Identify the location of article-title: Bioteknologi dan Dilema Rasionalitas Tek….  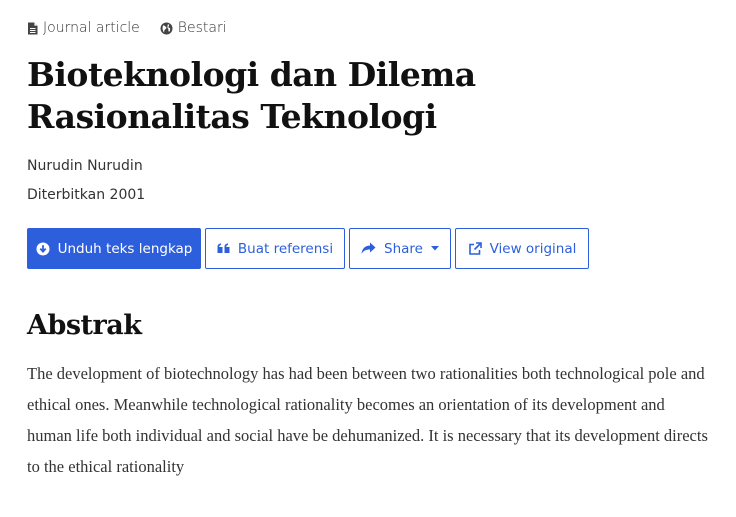
(251, 95).